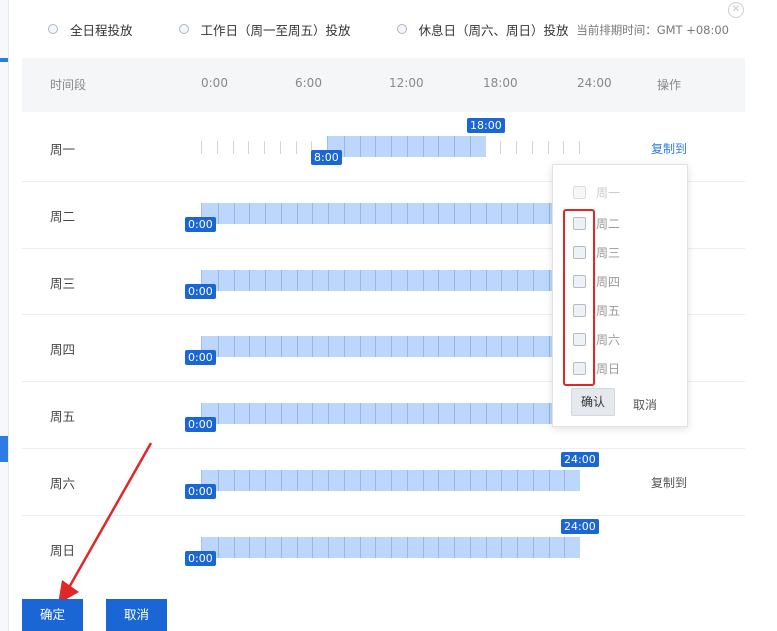  What do you see at coordinates (52, 615) in the screenshot?
I see `ok-button: 确定` at bounding box center [52, 615].